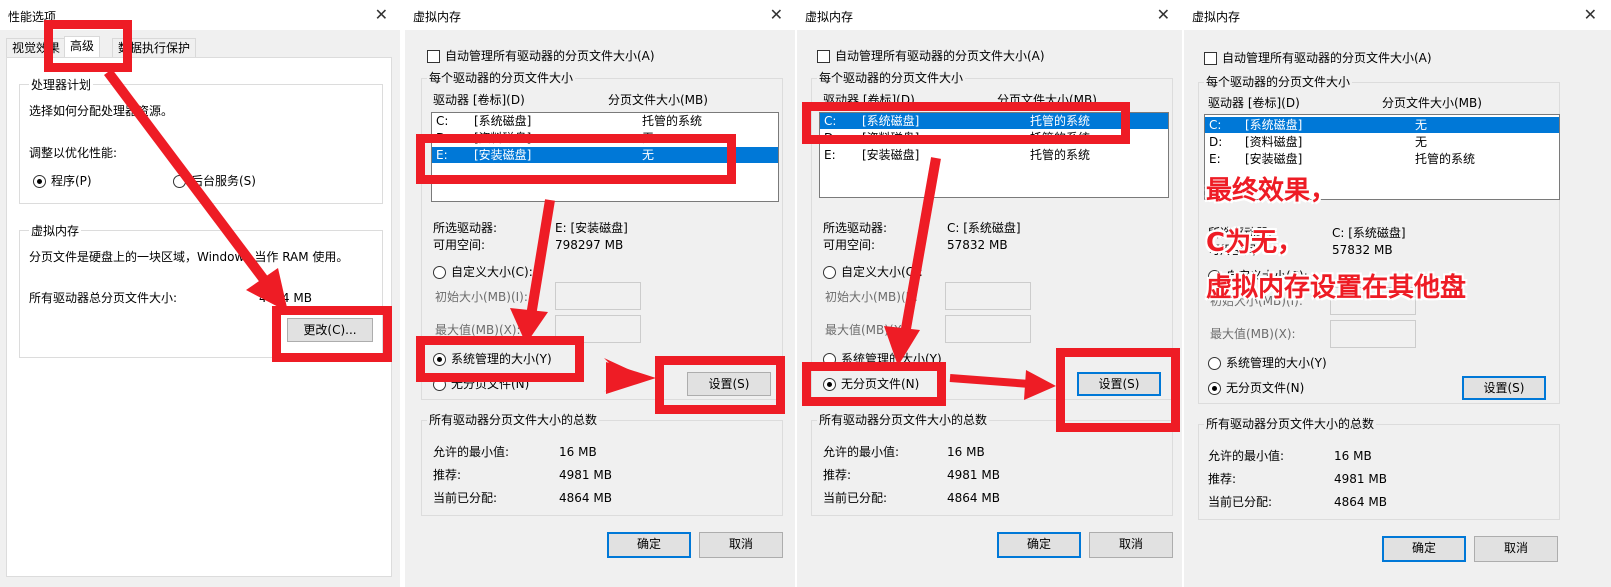 This screenshot has width=1611, height=587. What do you see at coordinates (903, 420) in the screenshot?
I see `group-heading: 所有驱动器分页文件大小的总数` at bounding box center [903, 420].